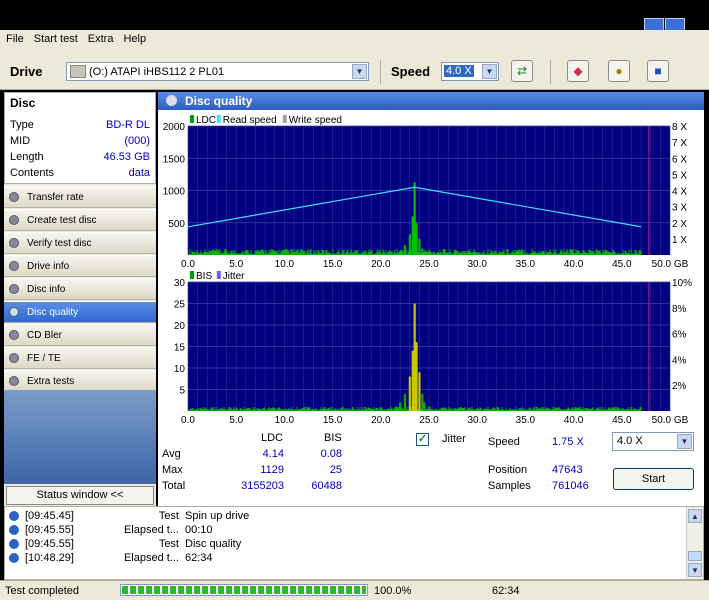  Describe the element at coordinates (174, 192) in the screenshot. I see `y-tick-label: 1000` at that location.